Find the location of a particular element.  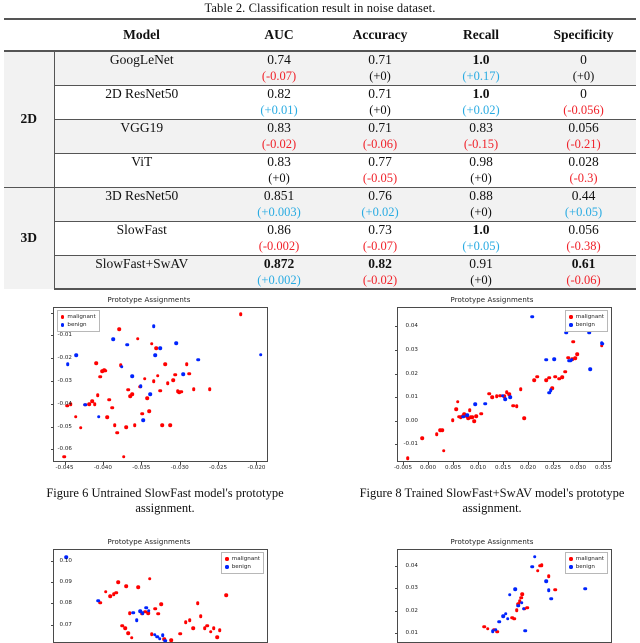

x-axis-tick-label: -0.045 is located at coordinates (64, 468).